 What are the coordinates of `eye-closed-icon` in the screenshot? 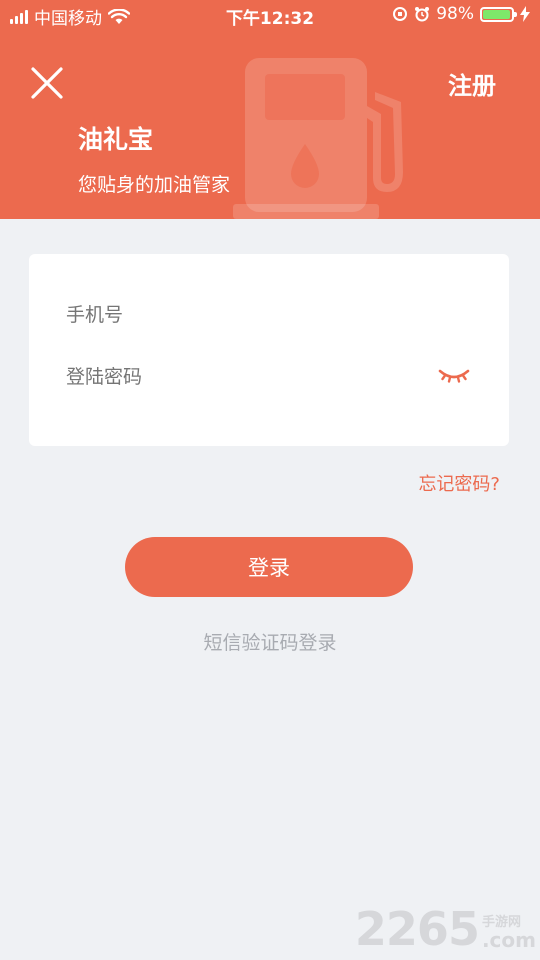 It's located at (454, 375).